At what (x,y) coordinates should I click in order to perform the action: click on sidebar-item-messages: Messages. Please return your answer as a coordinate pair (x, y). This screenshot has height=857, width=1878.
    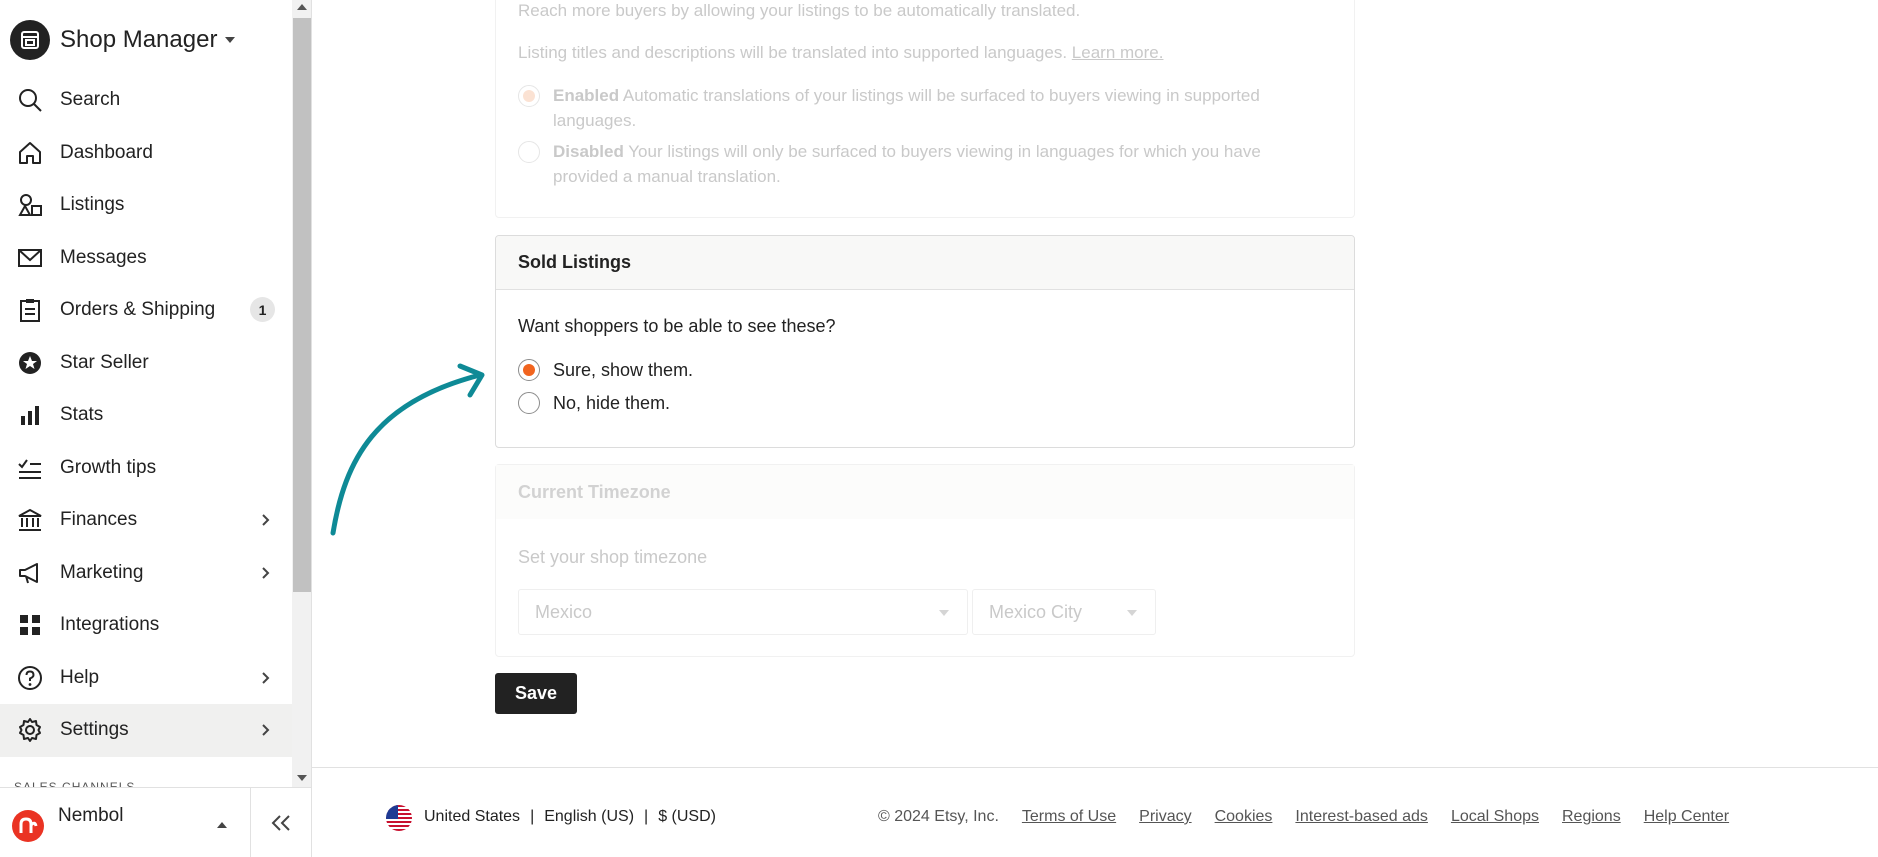
    Looking at the image, I should click on (146, 258).